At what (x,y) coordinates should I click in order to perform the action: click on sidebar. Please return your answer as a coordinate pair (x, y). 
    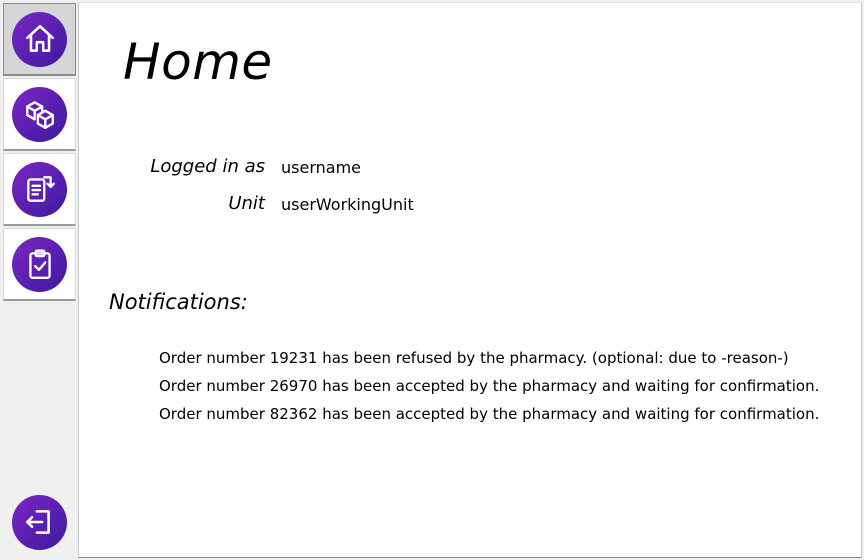
    Looking at the image, I should click on (39, 280).